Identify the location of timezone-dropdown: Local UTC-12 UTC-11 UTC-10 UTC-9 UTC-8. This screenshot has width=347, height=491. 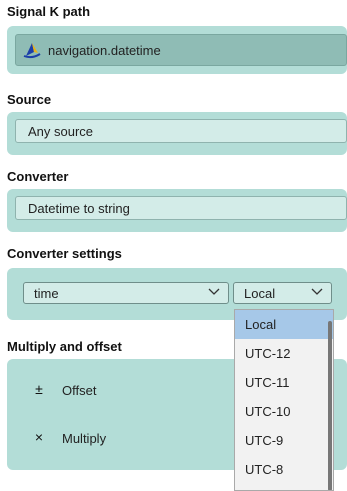
(284, 400).